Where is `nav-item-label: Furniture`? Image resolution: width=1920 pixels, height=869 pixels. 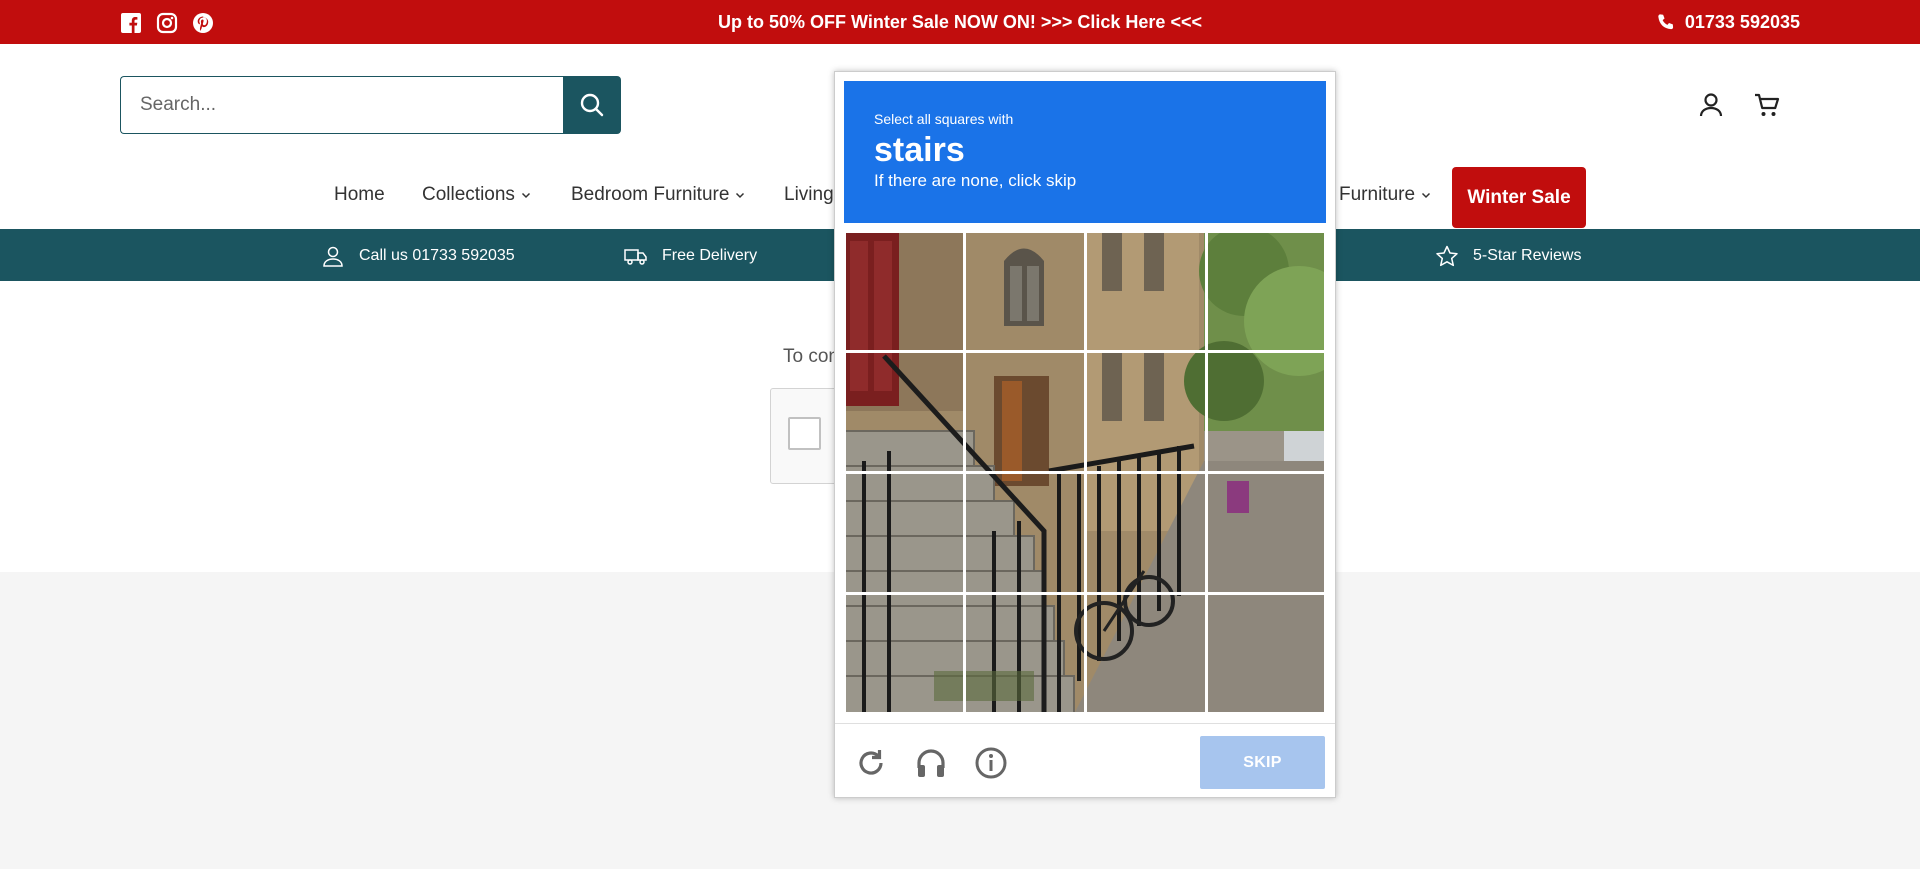
nav-item-label: Furniture is located at coordinates (1377, 194).